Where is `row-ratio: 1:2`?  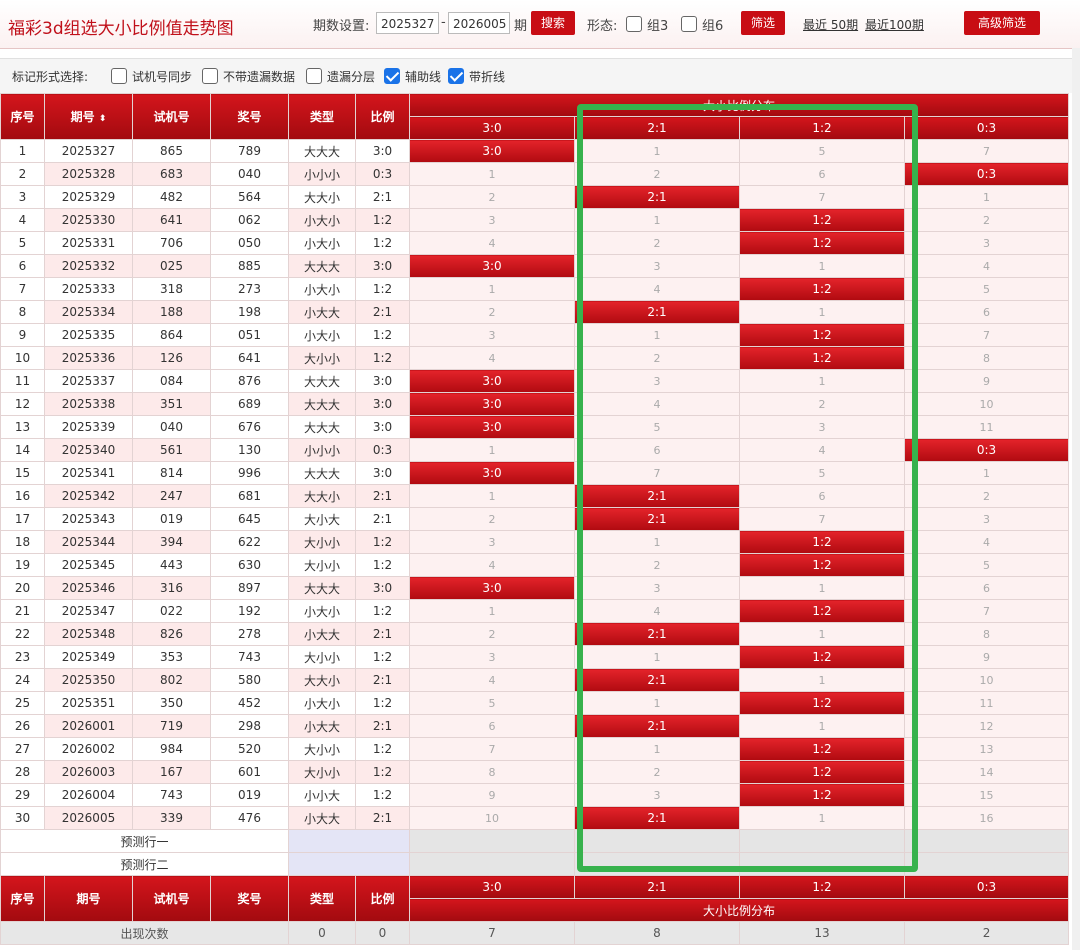 row-ratio: 1:2 is located at coordinates (382, 542).